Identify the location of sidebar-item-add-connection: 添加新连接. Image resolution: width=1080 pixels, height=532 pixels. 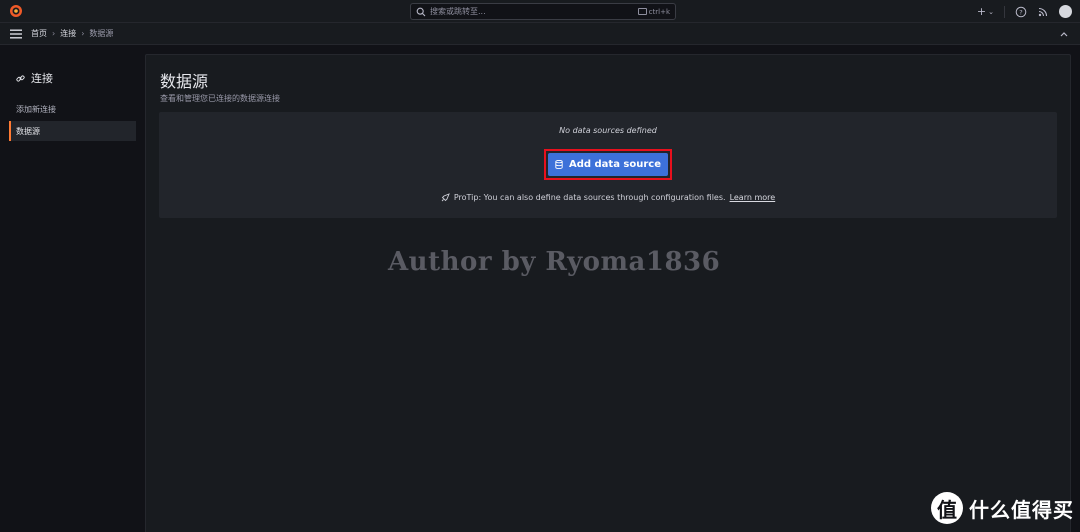
(72, 109).